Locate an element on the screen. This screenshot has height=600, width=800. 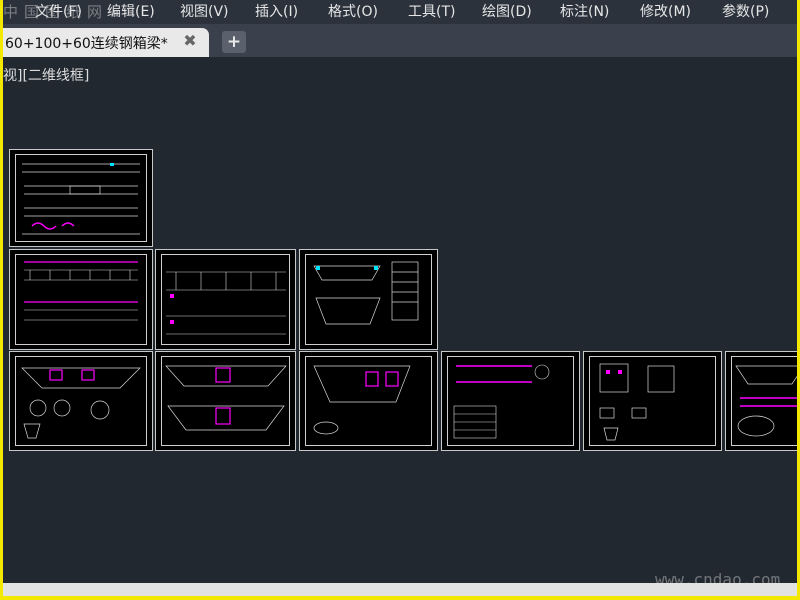
new-tab-button: + is located at coordinates (234, 42).